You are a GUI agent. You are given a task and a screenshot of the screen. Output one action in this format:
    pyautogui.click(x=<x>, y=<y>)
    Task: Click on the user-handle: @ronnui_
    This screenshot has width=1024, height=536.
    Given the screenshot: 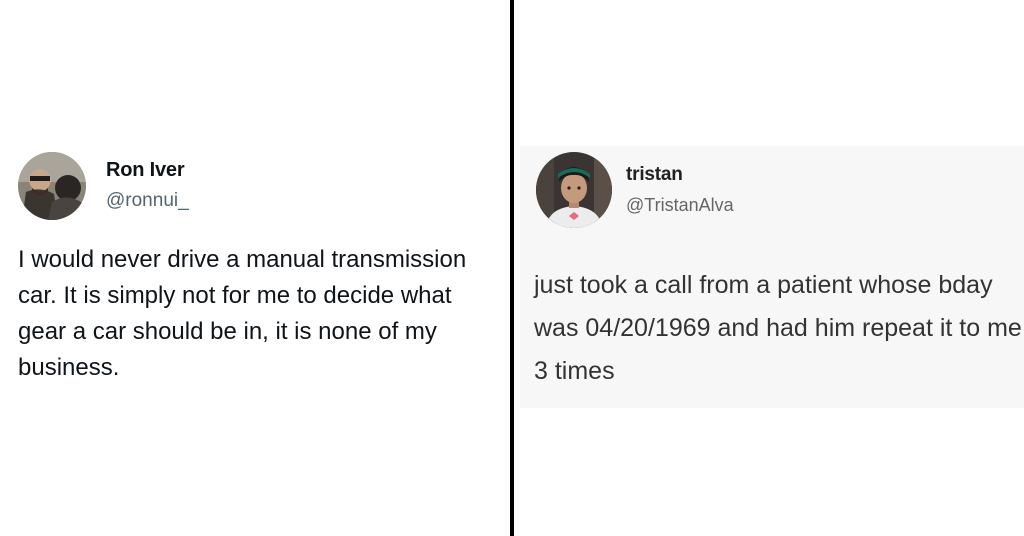 What is the action you would take?
    pyautogui.click(x=147, y=201)
    